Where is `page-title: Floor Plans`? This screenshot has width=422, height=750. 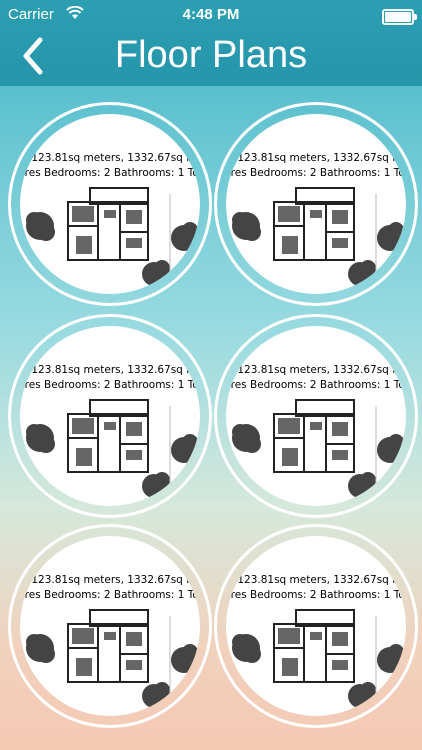
page-title: Floor Plans is located at coordinates (211, 55).